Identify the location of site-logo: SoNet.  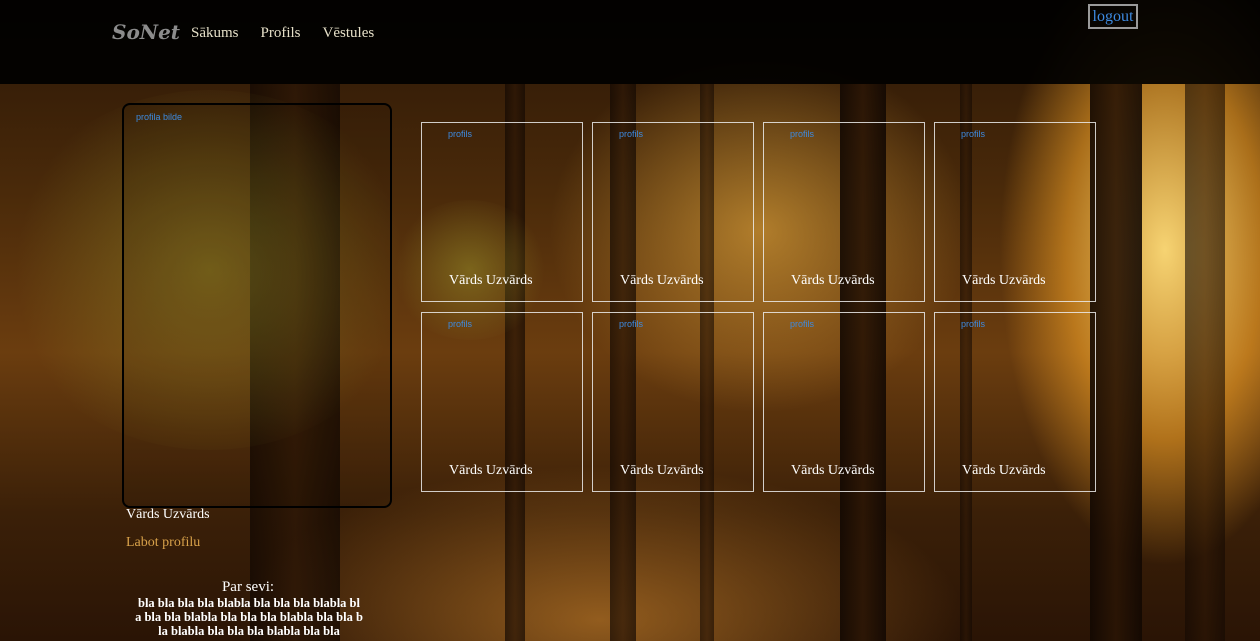
(146, 32).